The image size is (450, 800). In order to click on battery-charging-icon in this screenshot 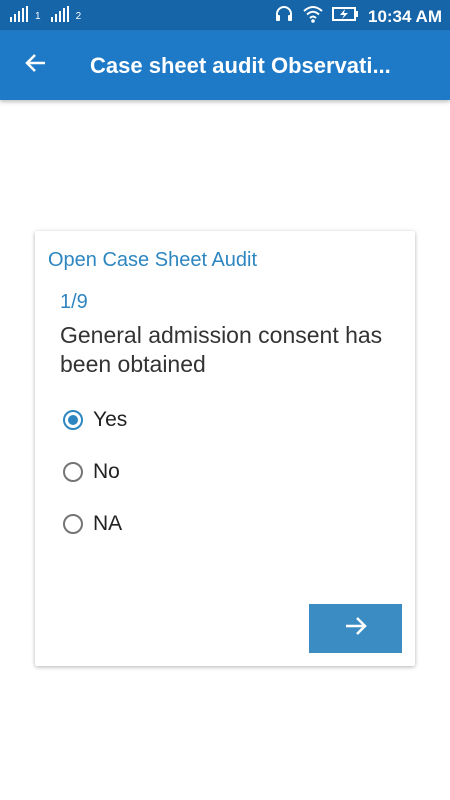, I will do `click(345, 16)`.